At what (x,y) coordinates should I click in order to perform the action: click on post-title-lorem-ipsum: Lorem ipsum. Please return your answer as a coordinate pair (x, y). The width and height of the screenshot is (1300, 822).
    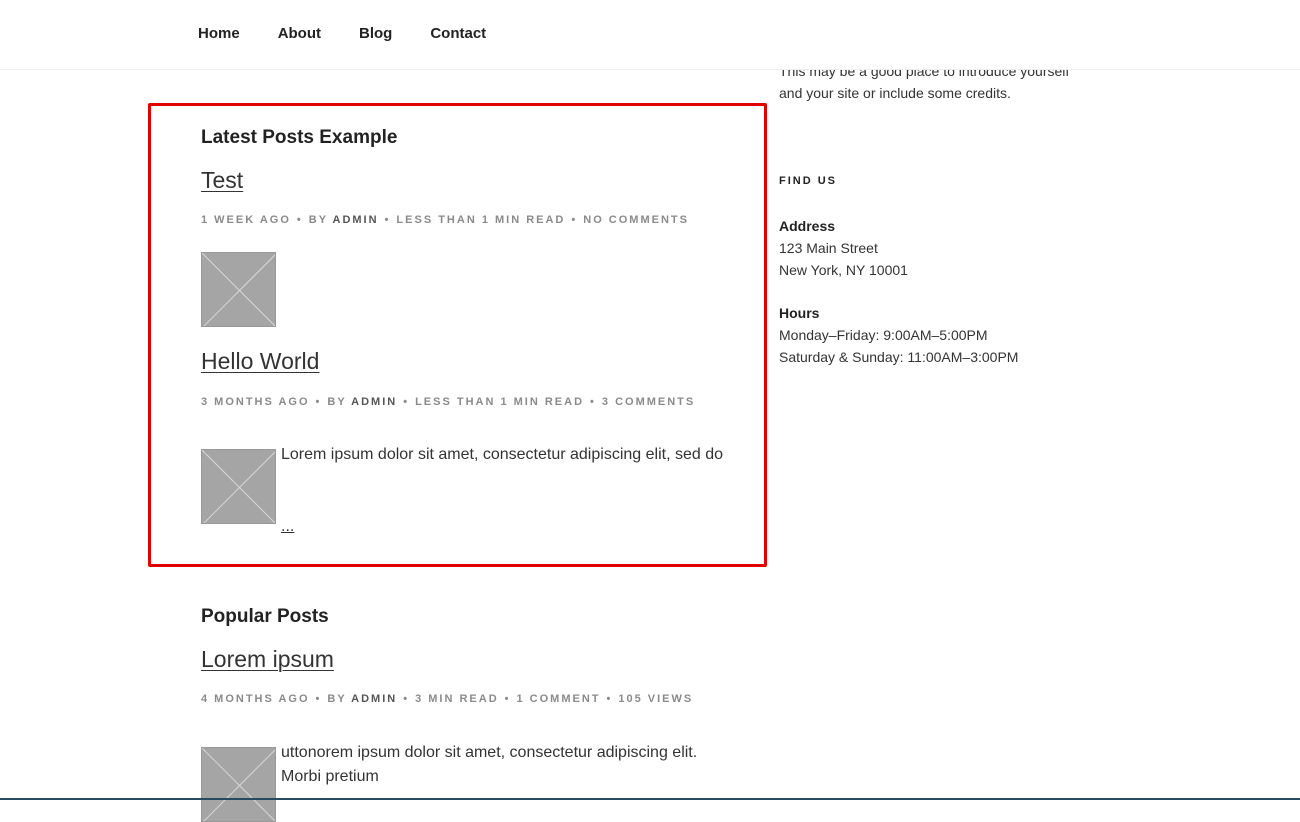
    Looking at the image, I should click on (267, 659).